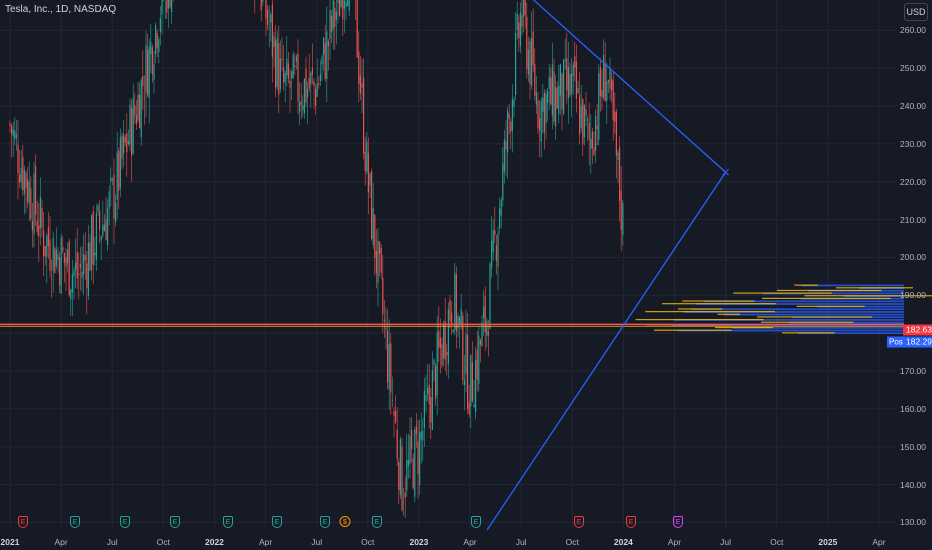  Describe the element at coordinates (913, 68) in the screenshot. I see `price-tick-label: 250.00` at that location.